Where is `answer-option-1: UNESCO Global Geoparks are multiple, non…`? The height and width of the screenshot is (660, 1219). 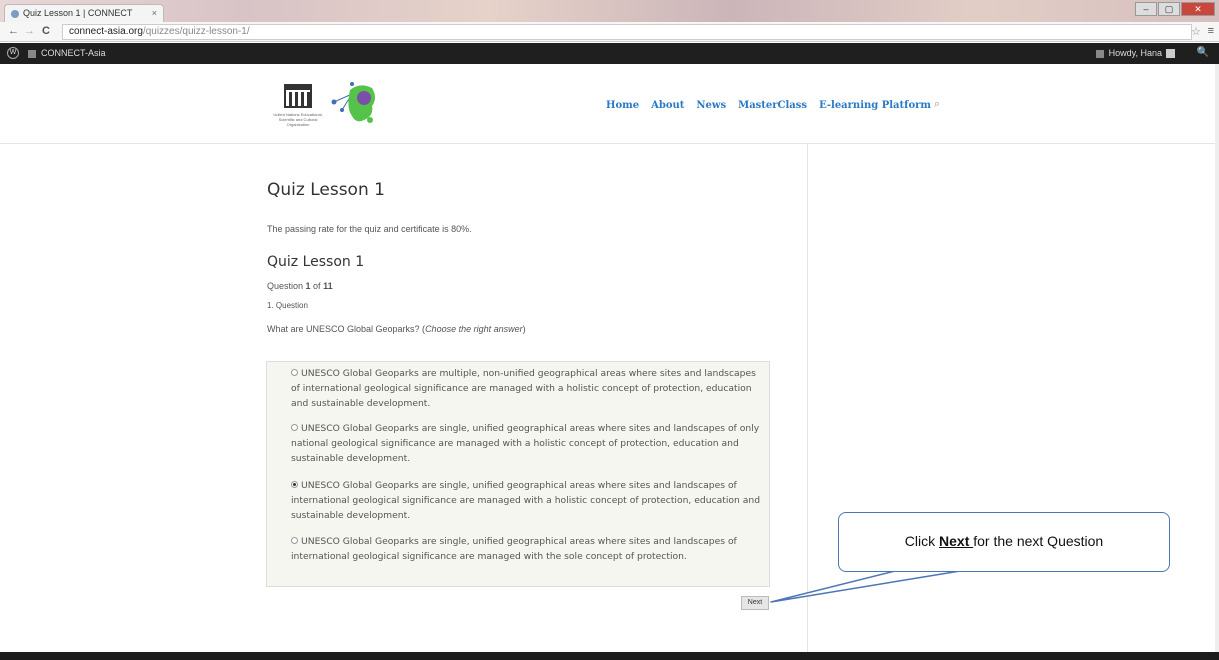
answer-option-1: UNESCO Global Geoparks are multiple, non… is located at coordinates (529, 388).